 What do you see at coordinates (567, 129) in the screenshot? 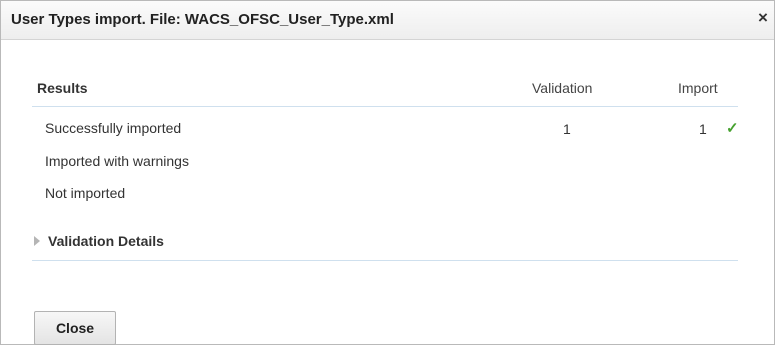
I see `validation-count-successfully-imported: 1` at bounding box center [567, 129].